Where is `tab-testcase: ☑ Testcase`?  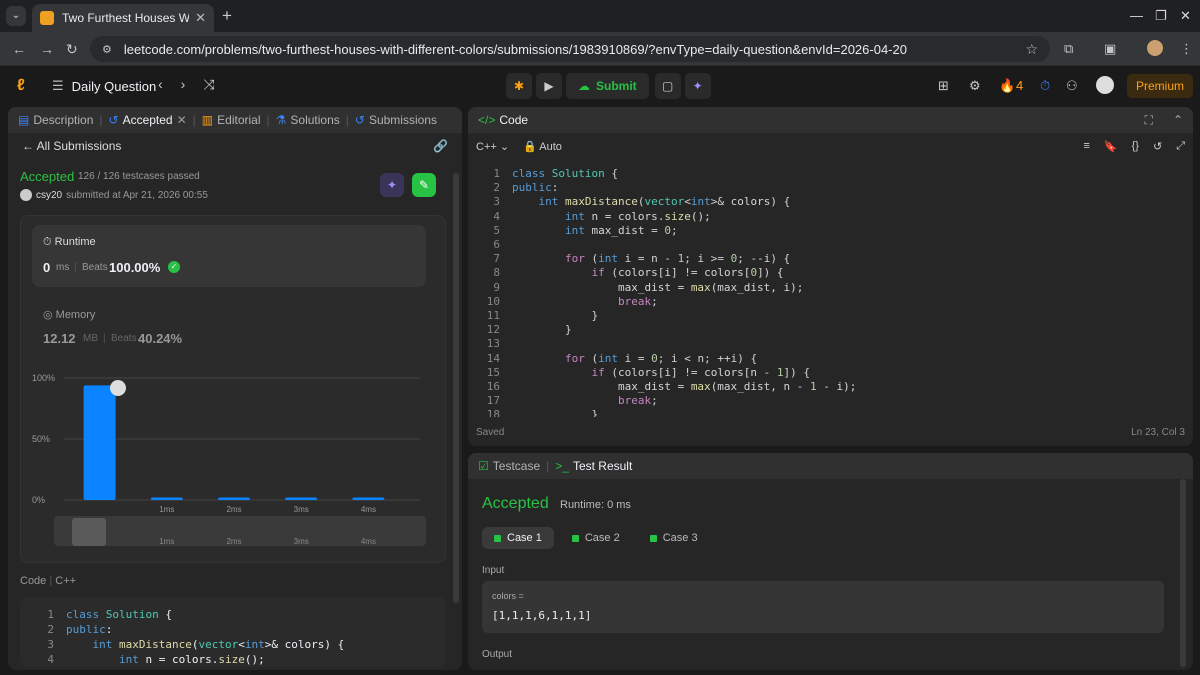 tab-testcase: ☑ Testcase is located at coordinates (509, 466).